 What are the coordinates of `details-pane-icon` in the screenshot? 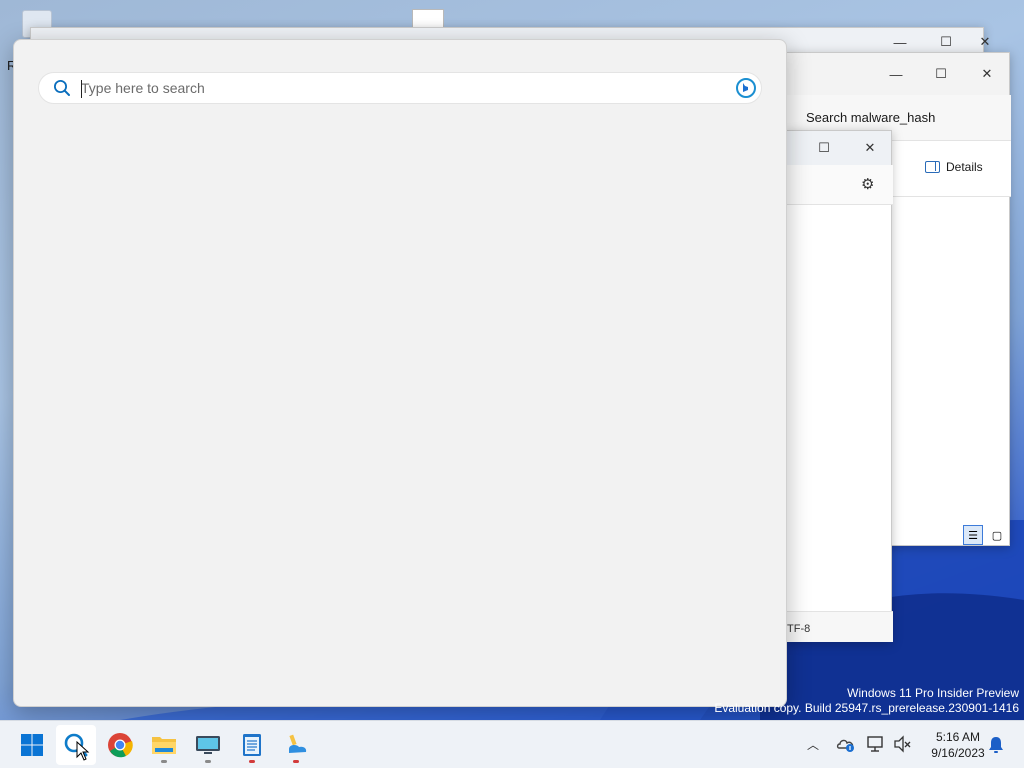 It's located at (932, 167).